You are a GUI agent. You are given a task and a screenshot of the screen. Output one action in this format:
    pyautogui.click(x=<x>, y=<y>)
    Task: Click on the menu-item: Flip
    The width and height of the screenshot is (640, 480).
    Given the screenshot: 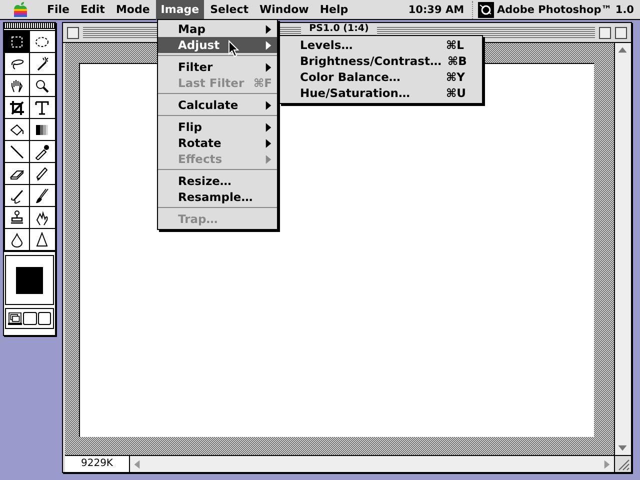 What is the action you would take?
    pyautogui.click(x=217, y=127)
    